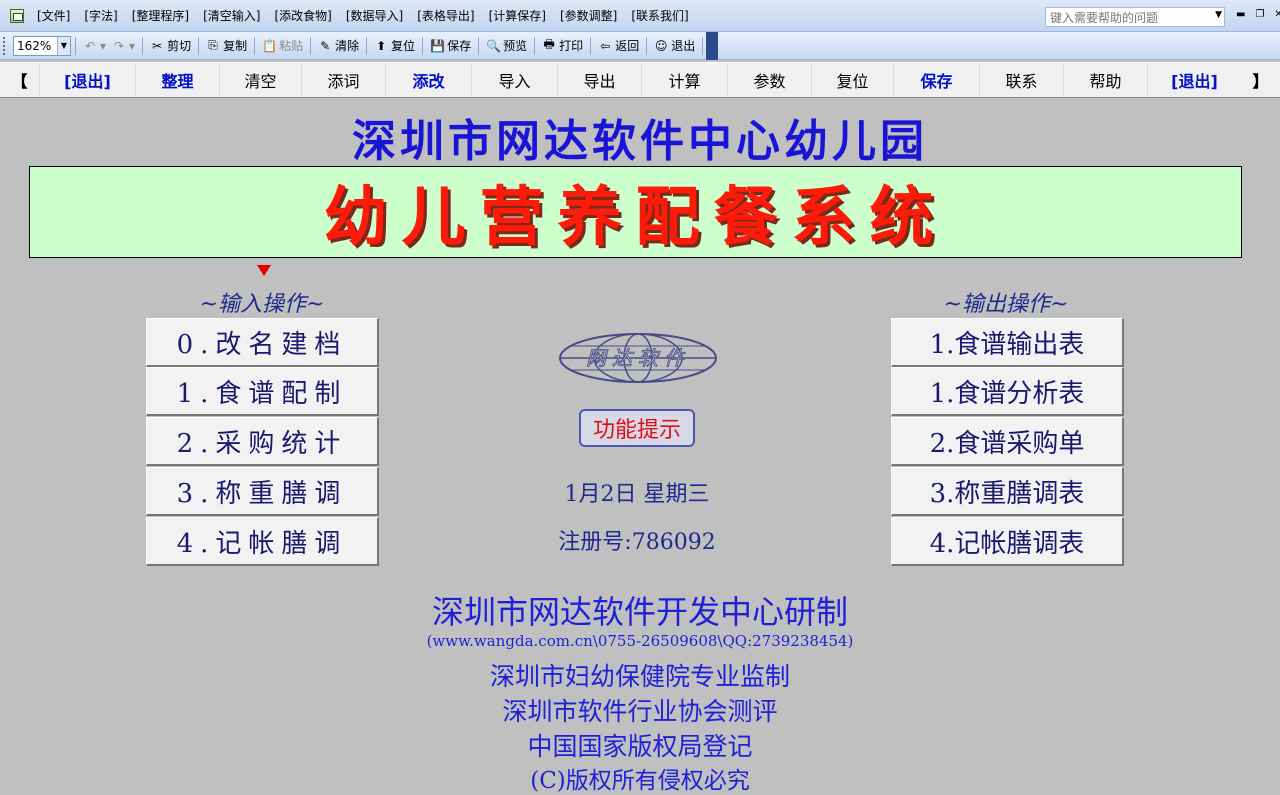  Describe the element at coordinates (262, 391) in the screenshot. I see `input-op-button: 1.食谱配制` at that location.